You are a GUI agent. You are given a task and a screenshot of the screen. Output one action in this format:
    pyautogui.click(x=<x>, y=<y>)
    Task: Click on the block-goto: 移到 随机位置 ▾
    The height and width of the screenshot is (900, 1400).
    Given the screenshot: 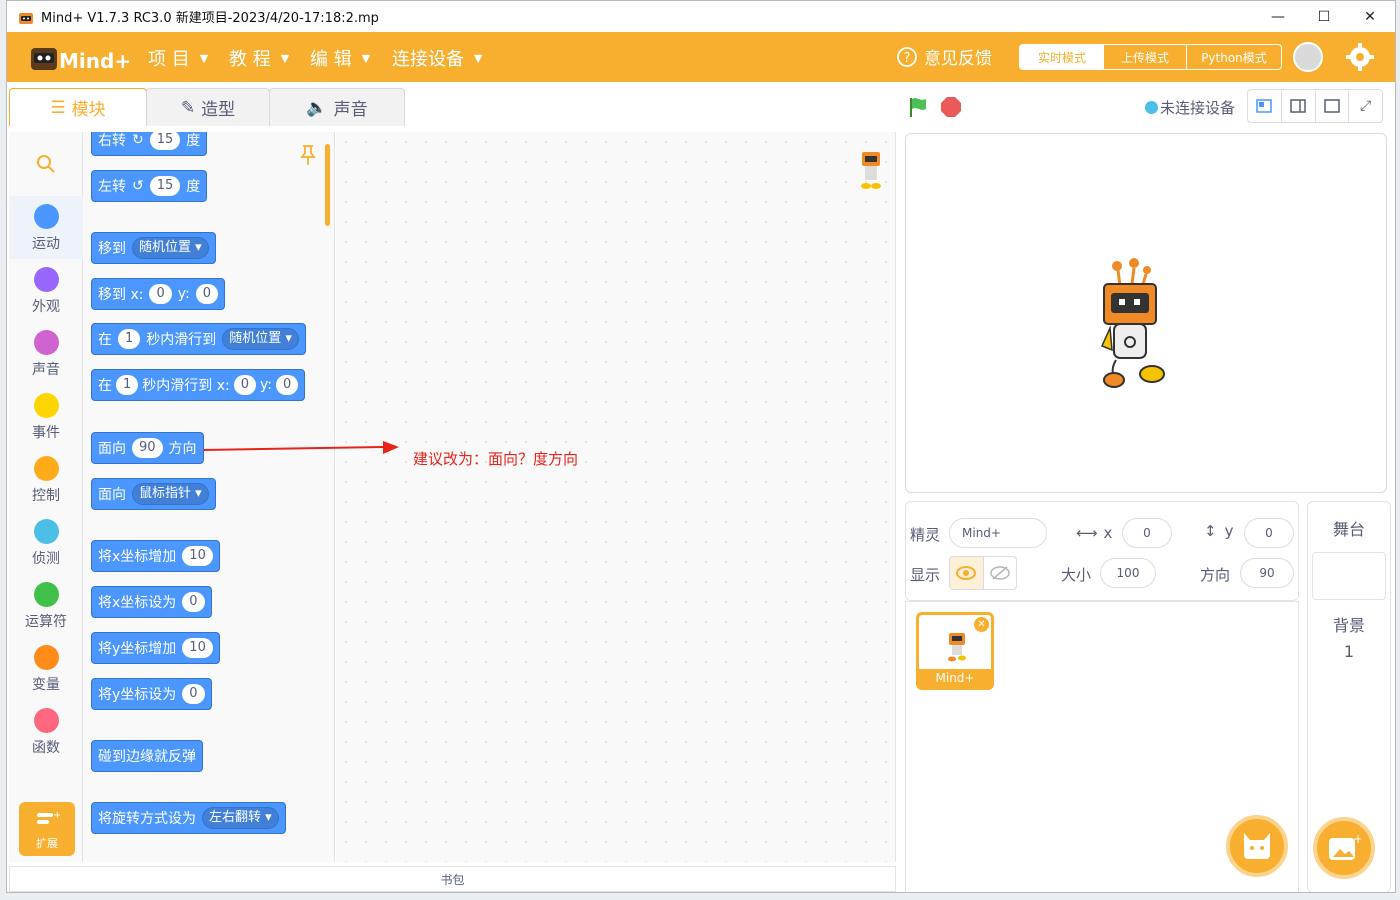 What is the action you would take?
    pyautogui.click(x=153, y=248)
    